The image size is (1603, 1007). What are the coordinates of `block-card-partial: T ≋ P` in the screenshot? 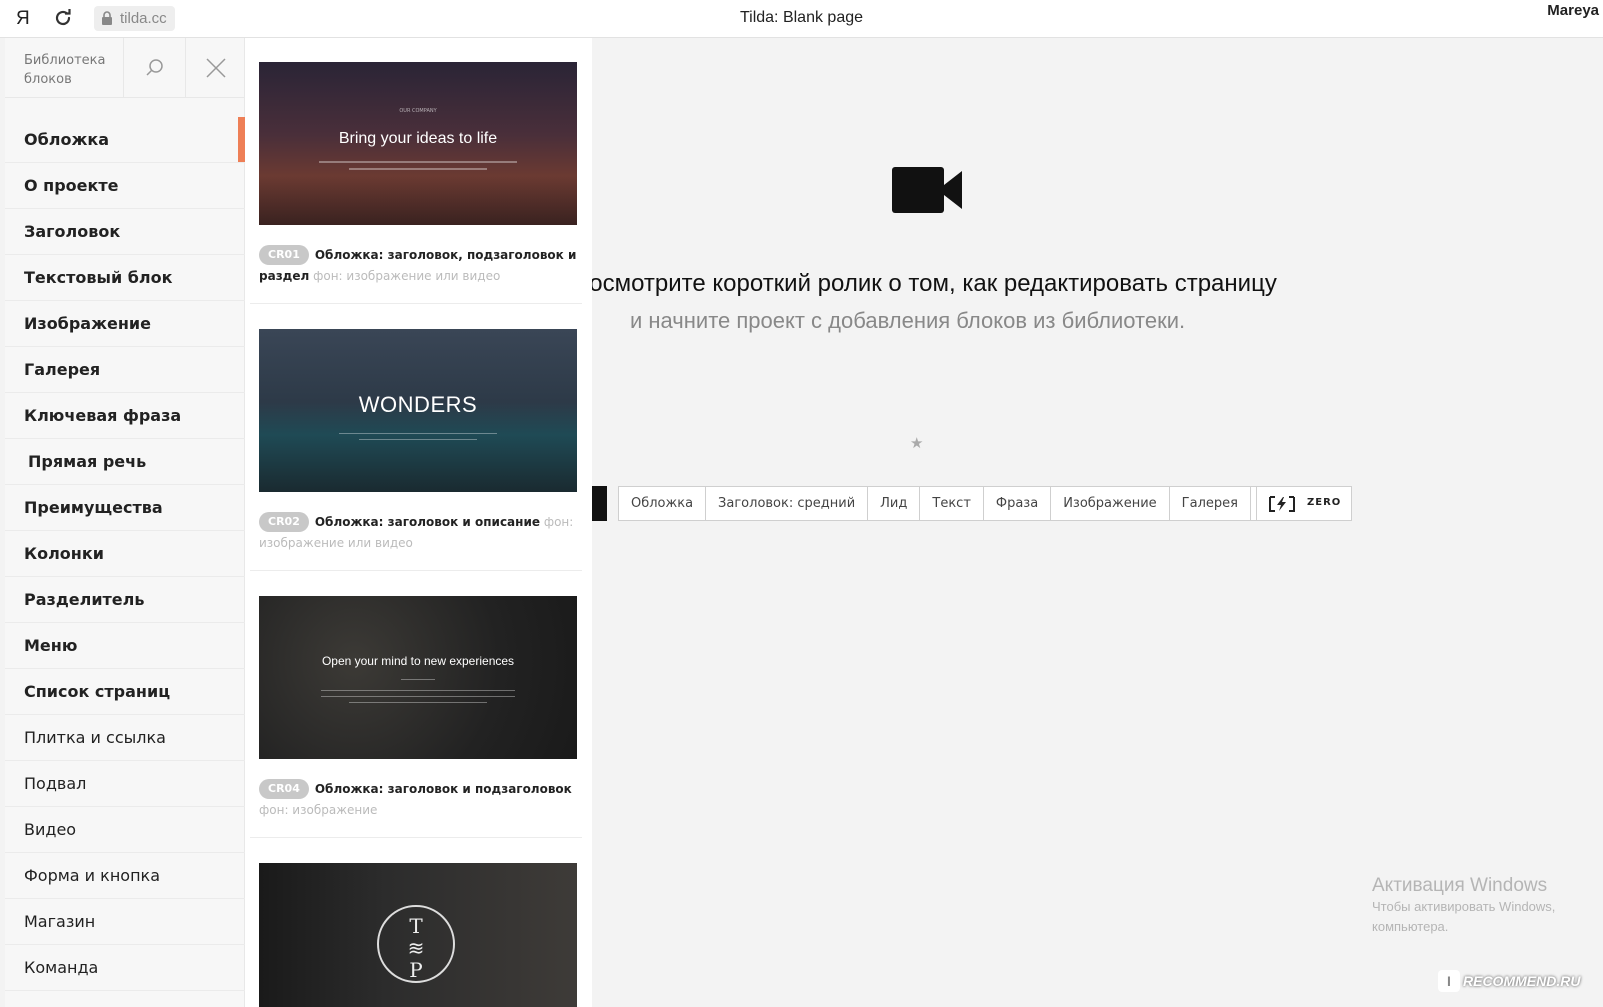 It's located at (418, 935).